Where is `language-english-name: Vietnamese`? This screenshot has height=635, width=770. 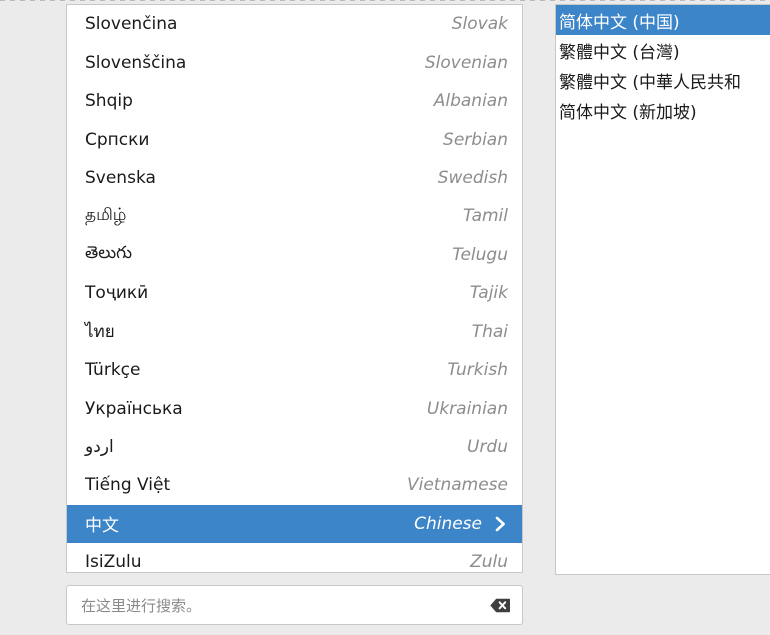
language-english-name: Vietnamese is located at coordinates (457, 485).